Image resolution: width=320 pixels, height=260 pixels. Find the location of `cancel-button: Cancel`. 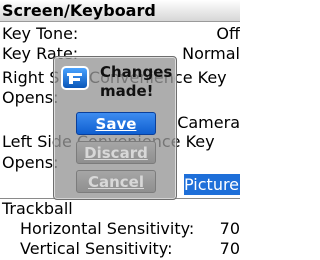

cancel-button: Cancel is located at coordinates (116, 181).